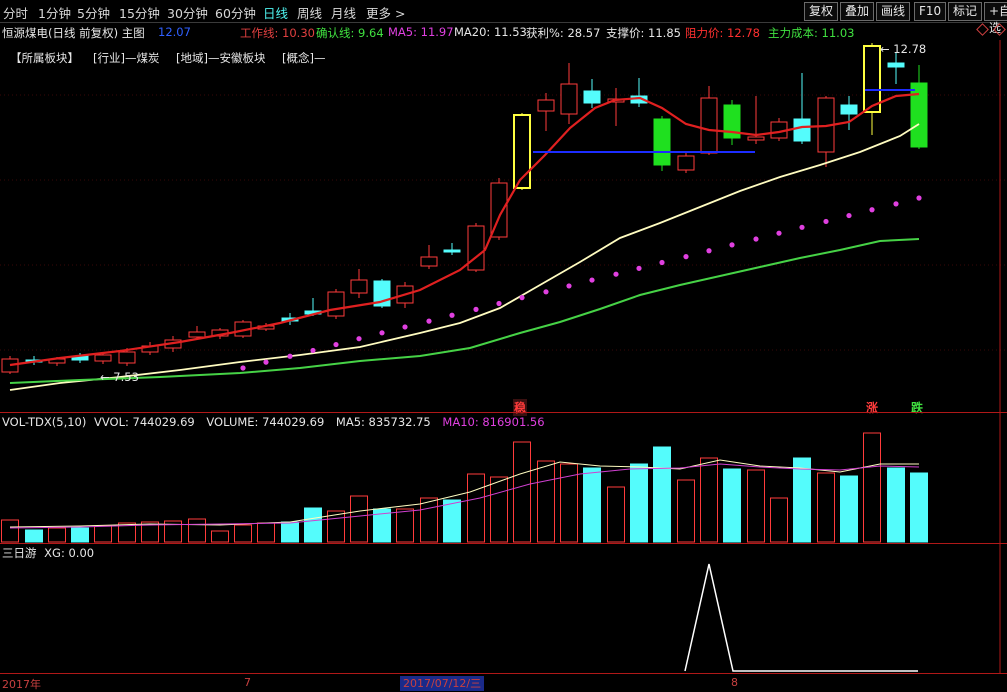 This screenshot has height=692, width=1007. What do you see at coordinates (235, 12) in the screenshot?
I see `period-tab-60min: 60分钟` at bounding box center [235, 12].